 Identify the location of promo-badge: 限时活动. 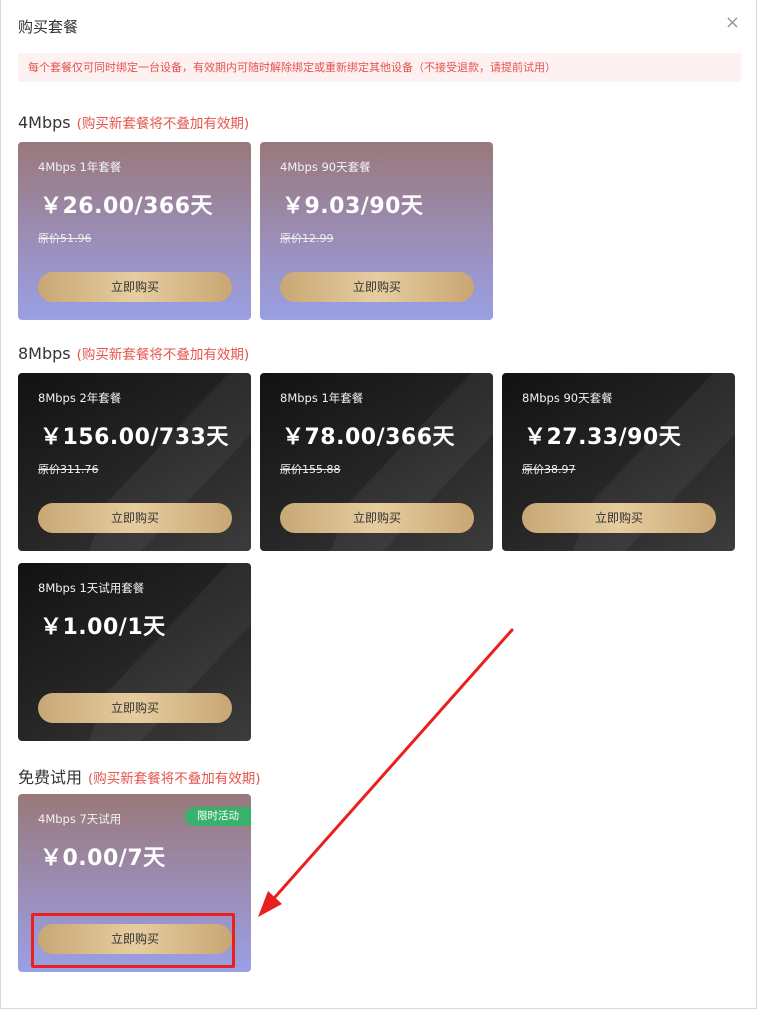
(218, 816).